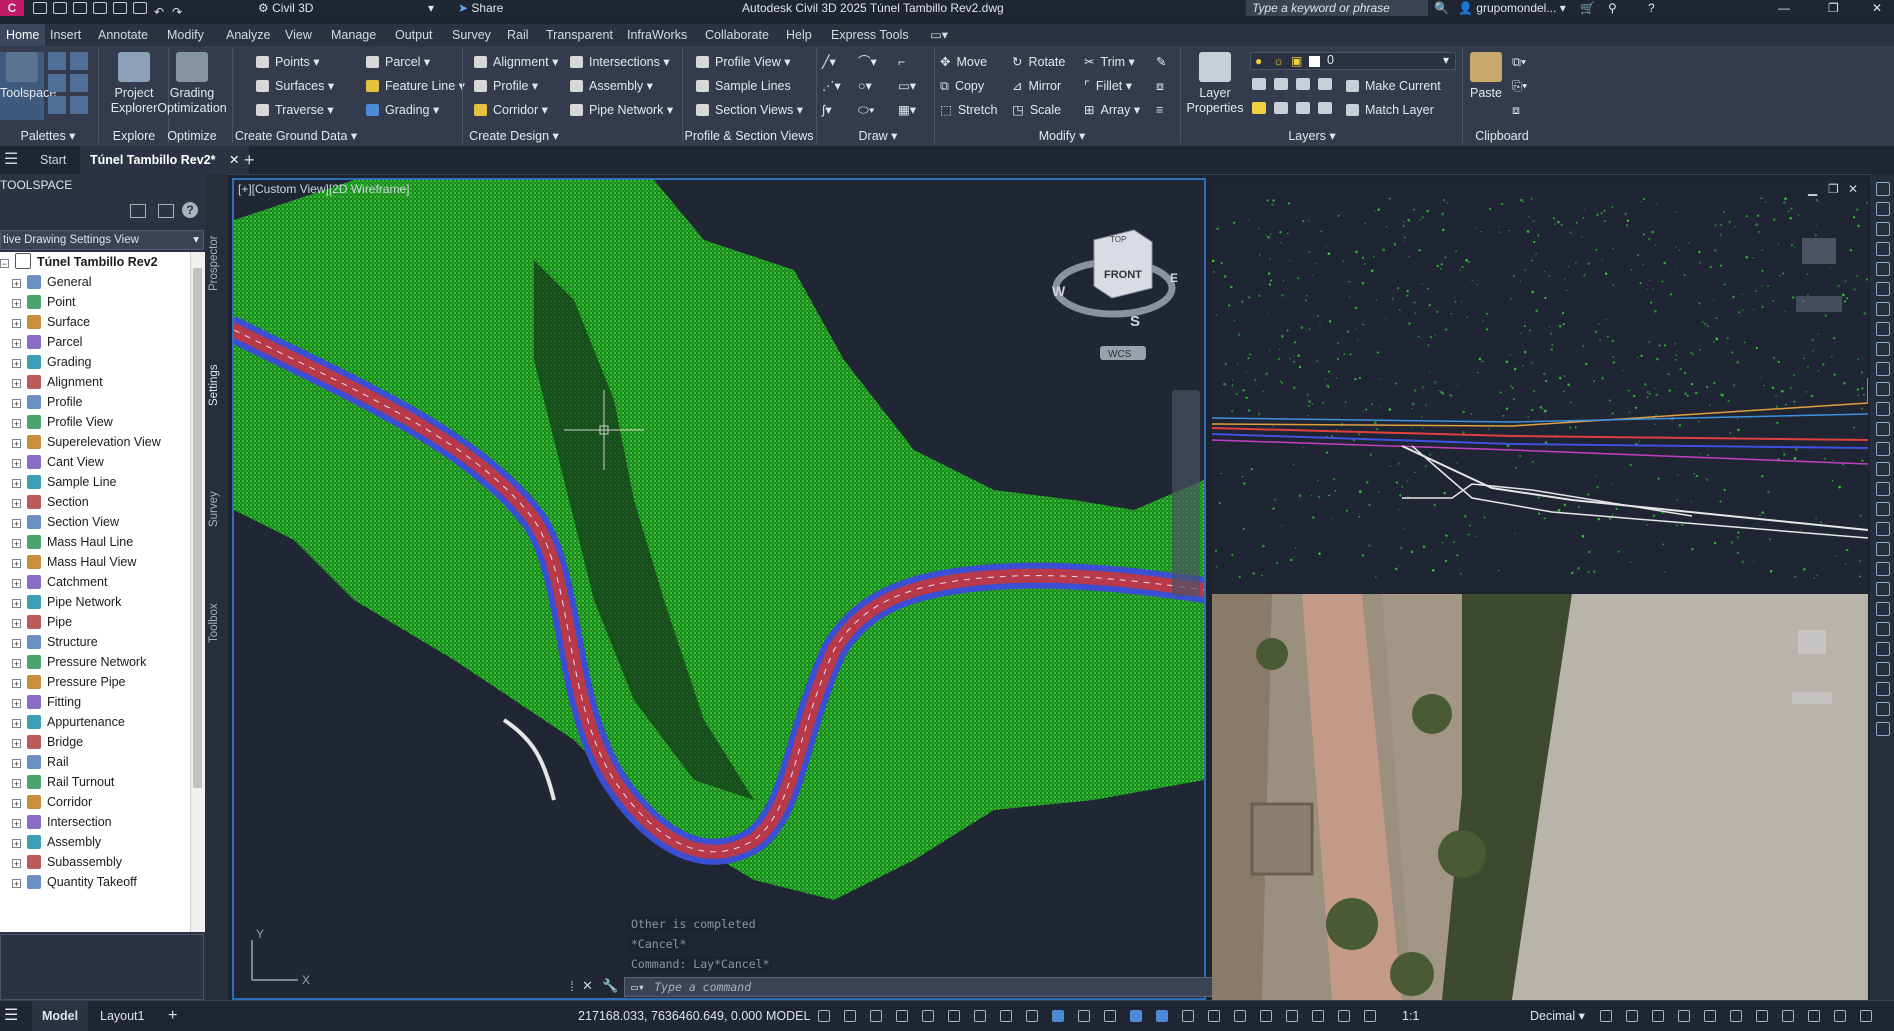 This screenshot has height=1031, width=1894. I want to click on compass-west: W, so click(1059, 291).